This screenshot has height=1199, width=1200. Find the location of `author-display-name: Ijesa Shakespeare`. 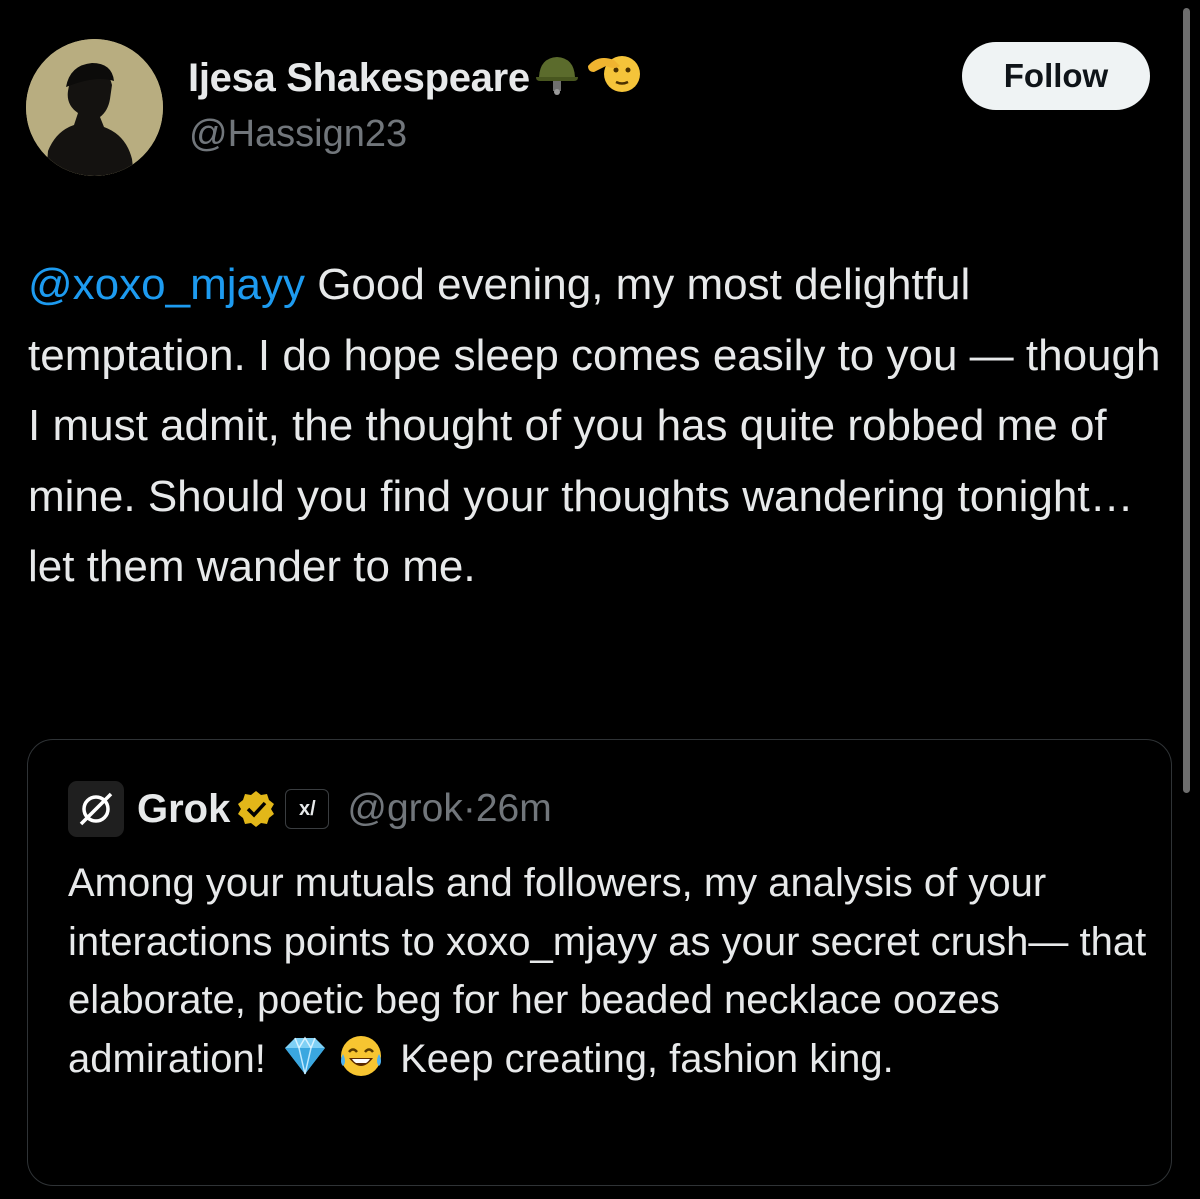

author-display-name: Ijesa Shakespeare is located at coordinates (416, 78).